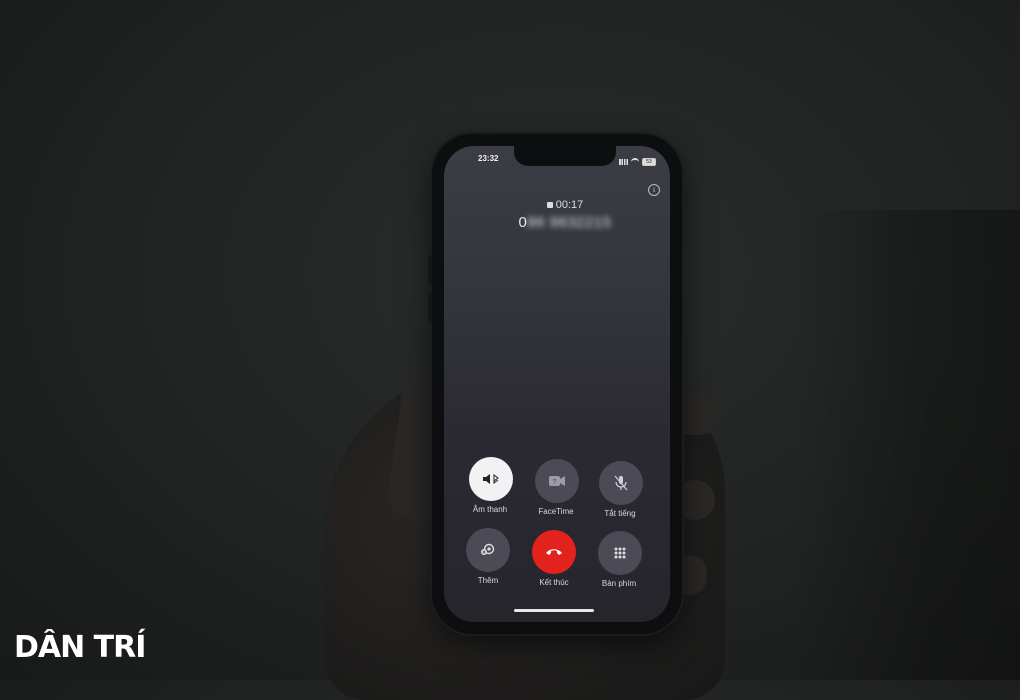 This screenshot has height=700, width=1020. What do you see at coordinates (565, 156) in the screenshot?
I see `notch` at bounding box center [565, 156].